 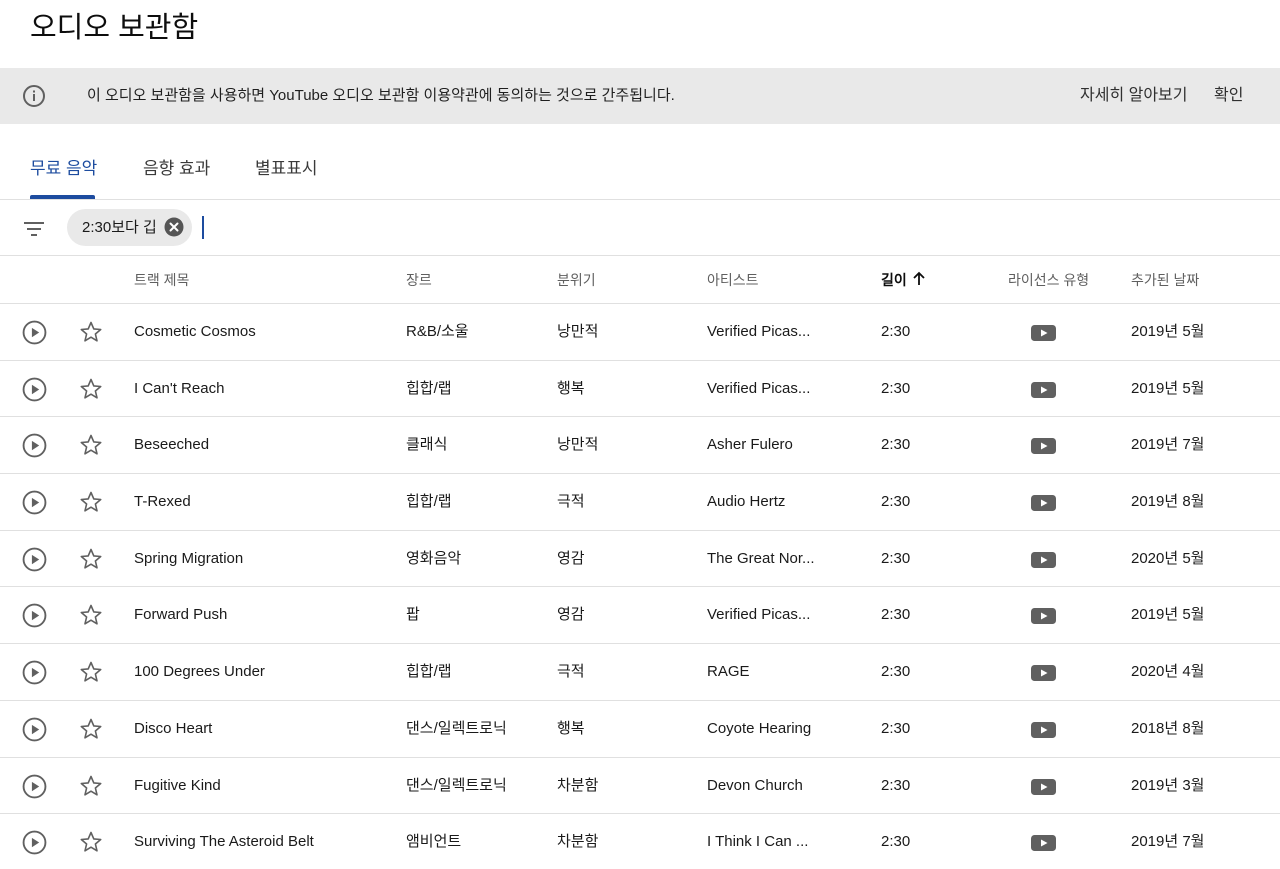 I want to click on track-added-date: 2020년 5월, so click(x=1168, y=558).